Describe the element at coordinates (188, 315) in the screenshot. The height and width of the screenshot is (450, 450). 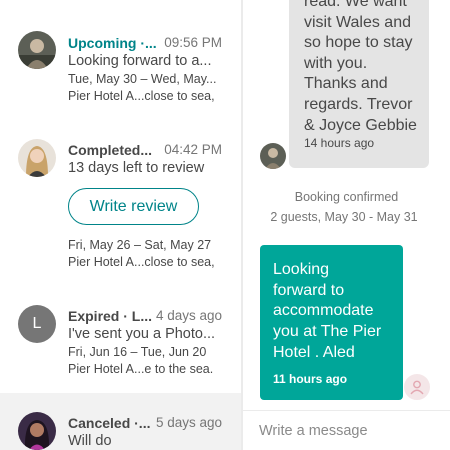
I see `thread-time: 4 days ago` at that location.